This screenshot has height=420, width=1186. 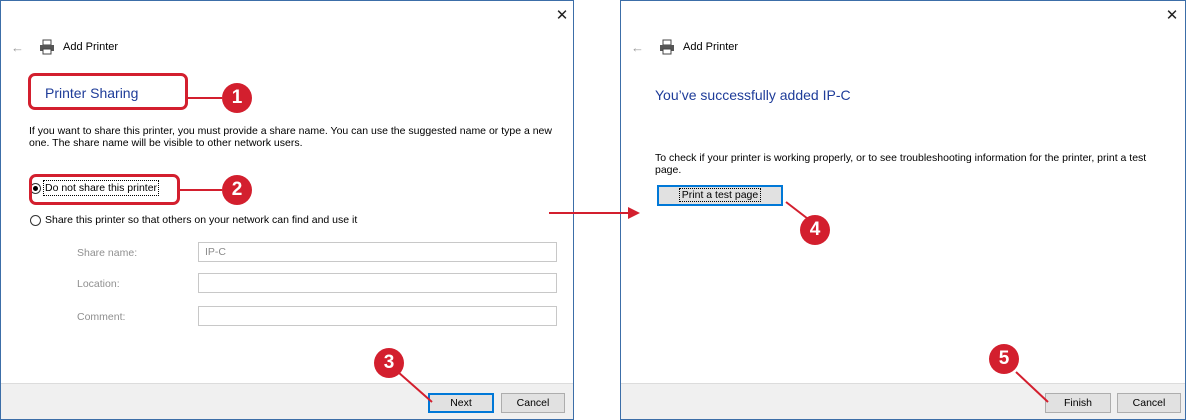 I want to click on callout-badge-3: 3, so click(x=389, y=363).